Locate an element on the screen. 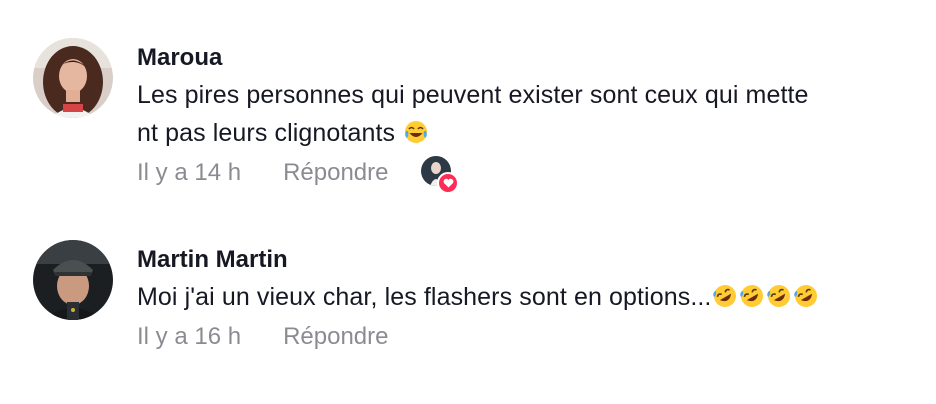 The width and height of the screenshot is (936, 404). tears-of-joy-emoji-icon is located at coordinates (416, 132).